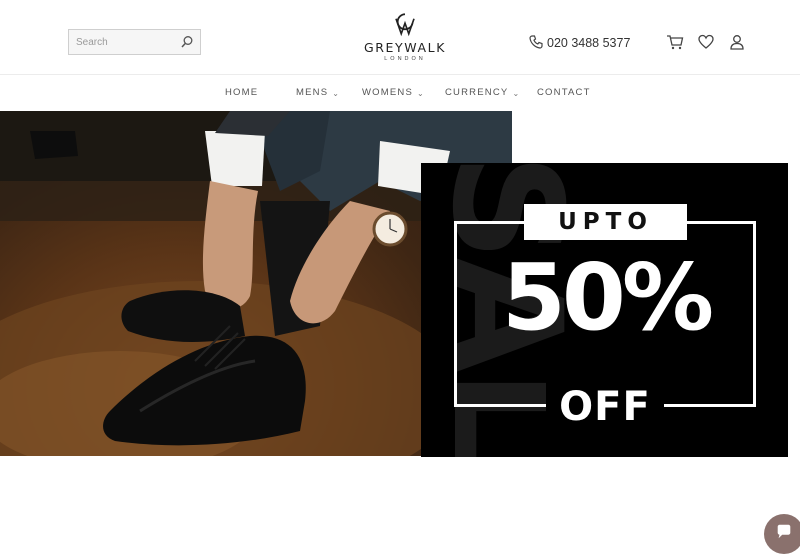  I want to click on site-logo: GREYWALK LONDON, so click(405, 40).